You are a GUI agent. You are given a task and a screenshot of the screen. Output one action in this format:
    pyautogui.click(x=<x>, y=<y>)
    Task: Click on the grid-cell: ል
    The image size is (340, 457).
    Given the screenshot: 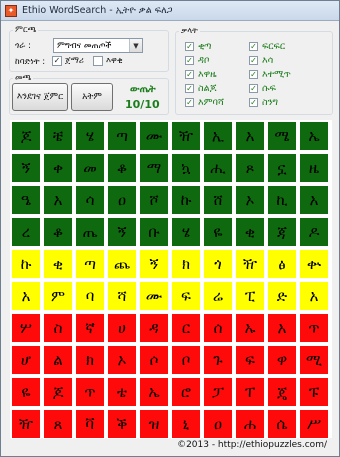 What is the action you would take?
    pyautogui.click(x=58, y=360)
    